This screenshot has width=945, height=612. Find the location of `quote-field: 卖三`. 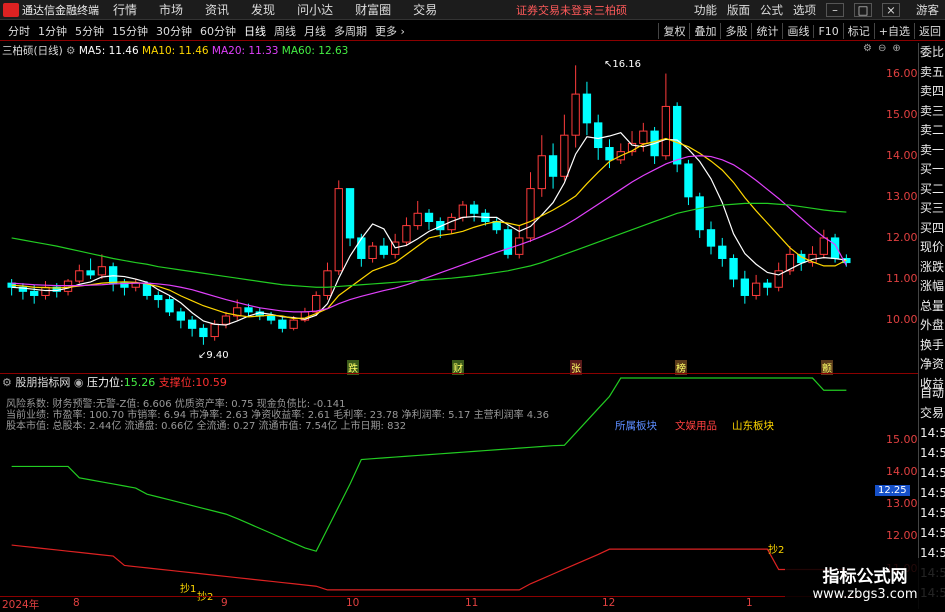

quote-field: 卖三 is located at coordinates (932, 110).